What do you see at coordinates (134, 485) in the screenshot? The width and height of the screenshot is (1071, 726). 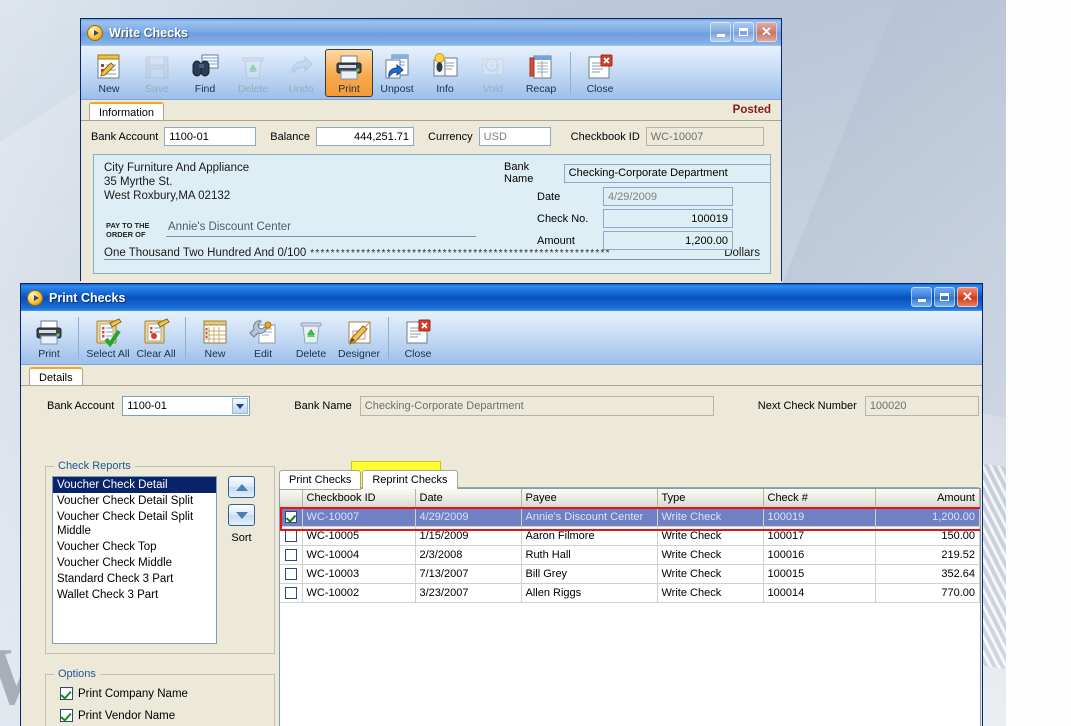 I see `check-report-item: Voucher Check Detail` at bounding box center [134, 485].